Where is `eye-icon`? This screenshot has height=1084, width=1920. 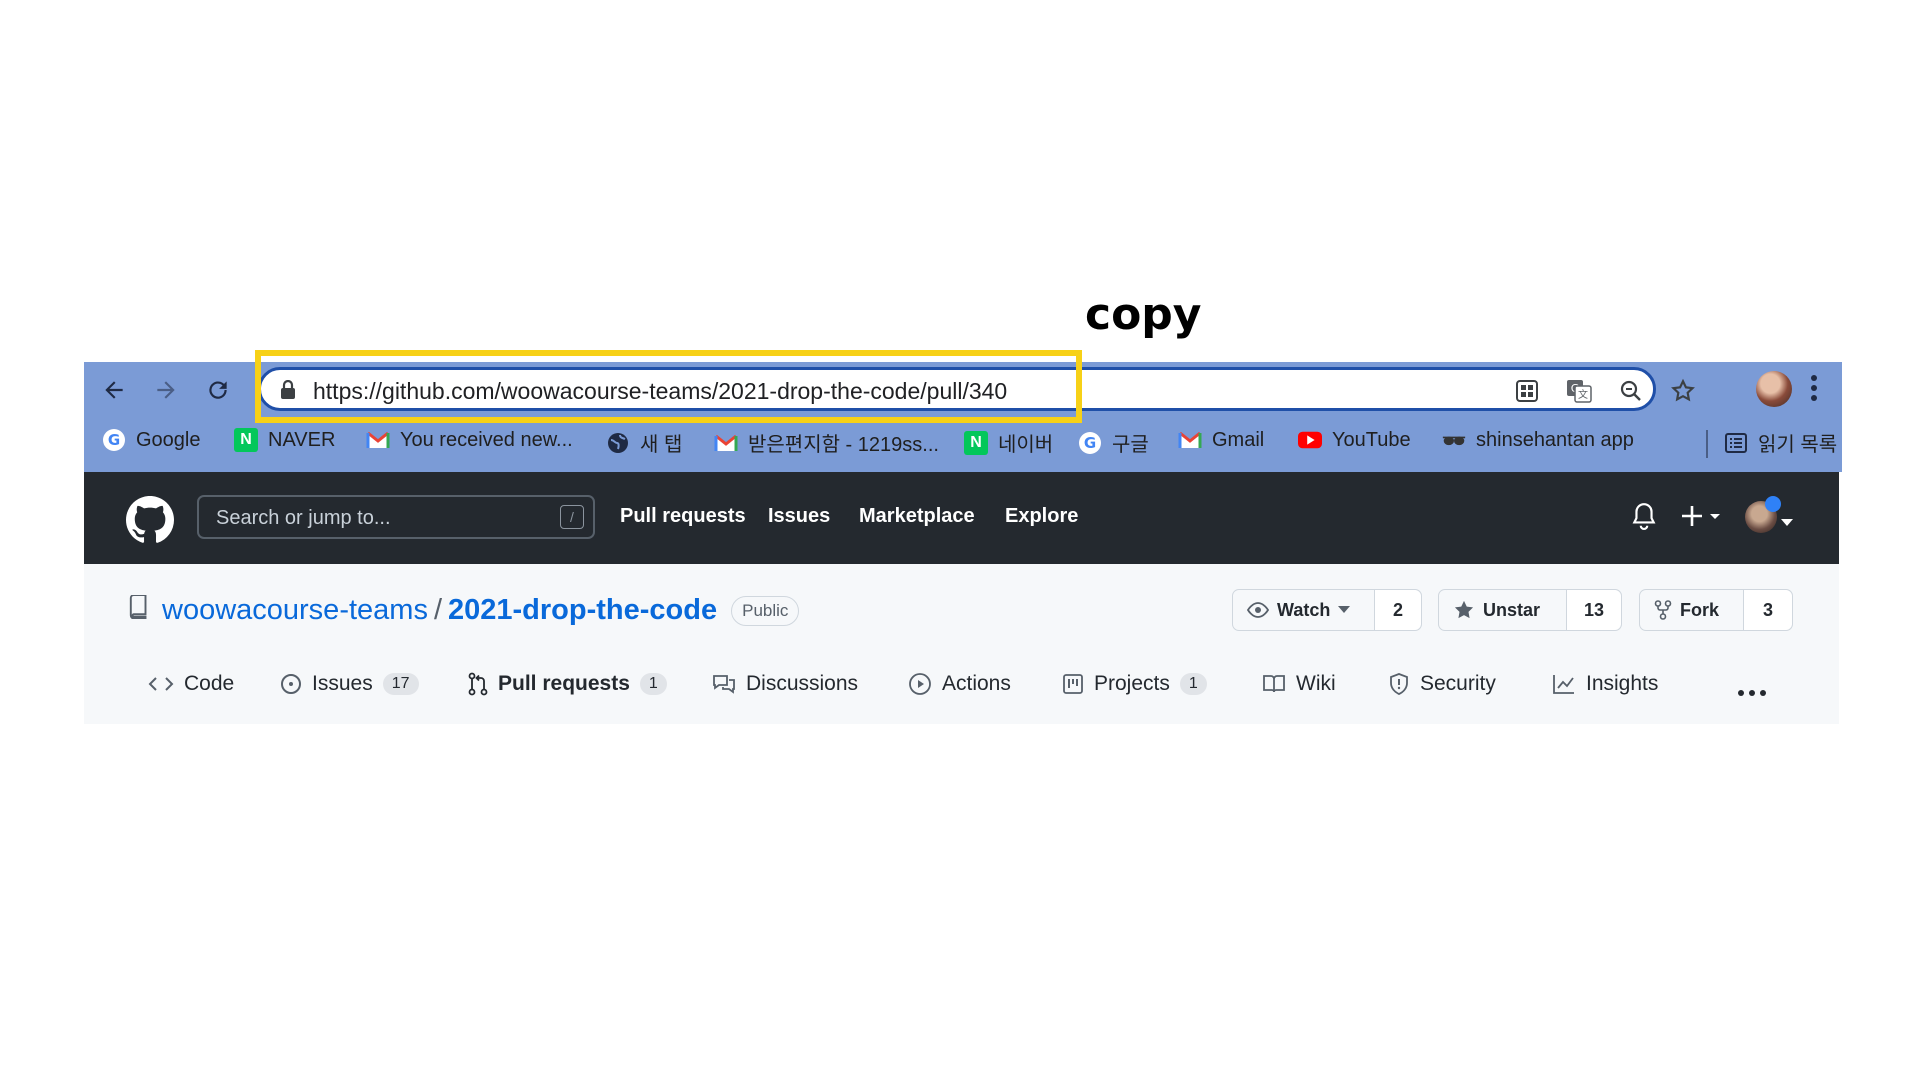
eye-icon is located at coordinates (1258, 610).